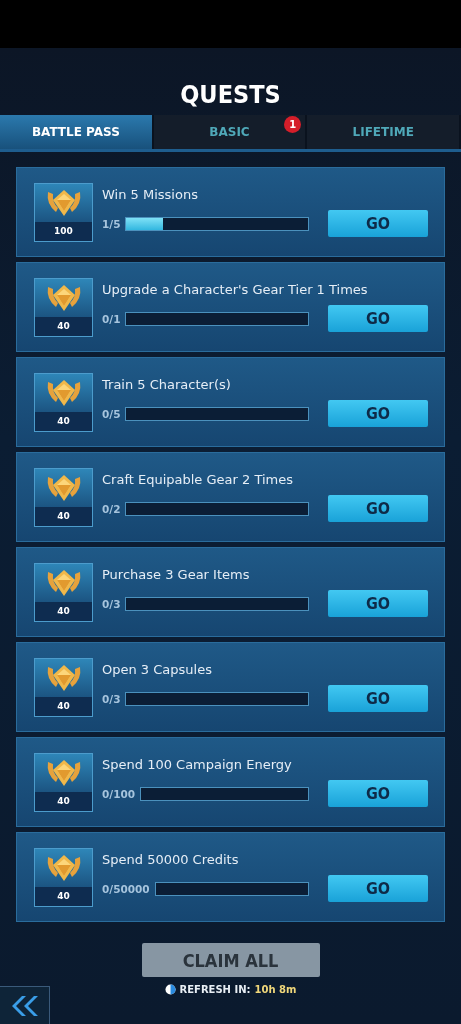 The image size is (461, 1024). I want to click on quest-title: Win 5 Missions, so click(150, 194).